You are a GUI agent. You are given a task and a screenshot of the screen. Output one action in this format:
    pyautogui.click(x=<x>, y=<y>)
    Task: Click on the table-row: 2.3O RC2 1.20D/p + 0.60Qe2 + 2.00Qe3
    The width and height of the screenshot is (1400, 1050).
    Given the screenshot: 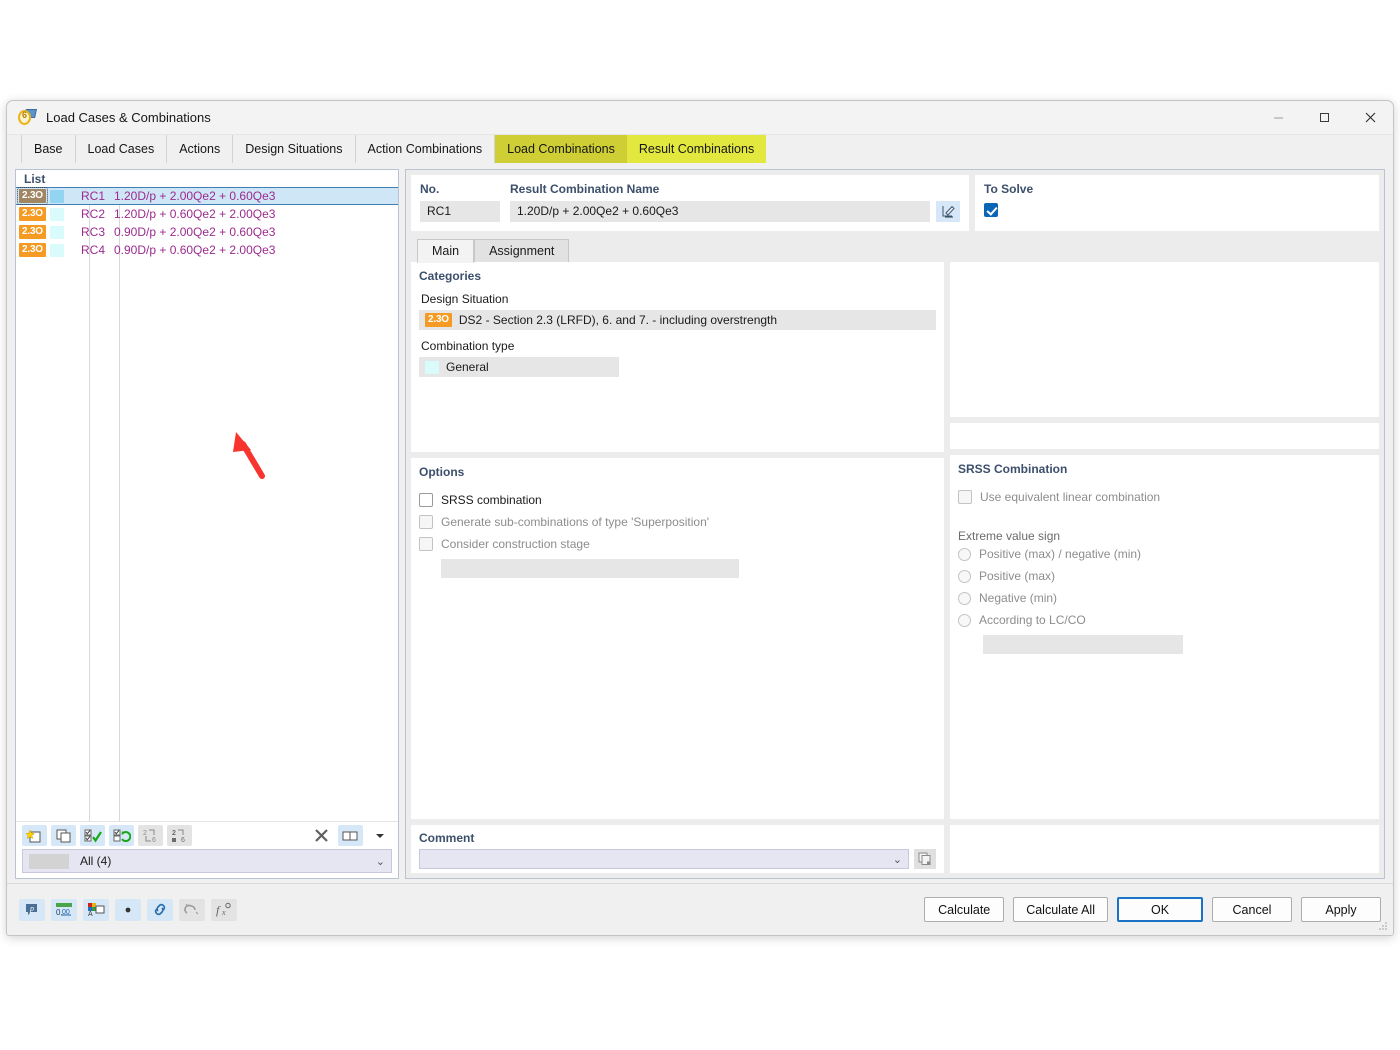 What is the action you would take?
    pyautogui.click(x=207, y=214)
    